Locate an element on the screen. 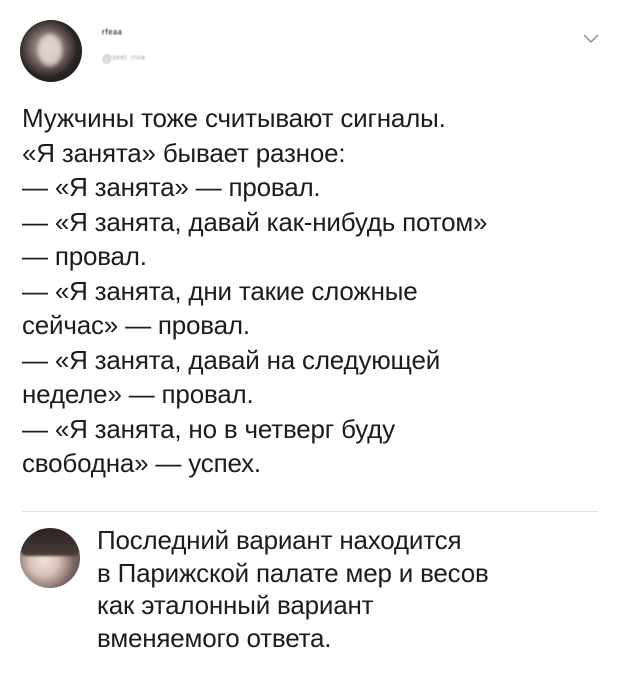 The height and width of the screenshot is (691, 620). reply-line: как эталонный вариант is located at coordinates (235, 605).